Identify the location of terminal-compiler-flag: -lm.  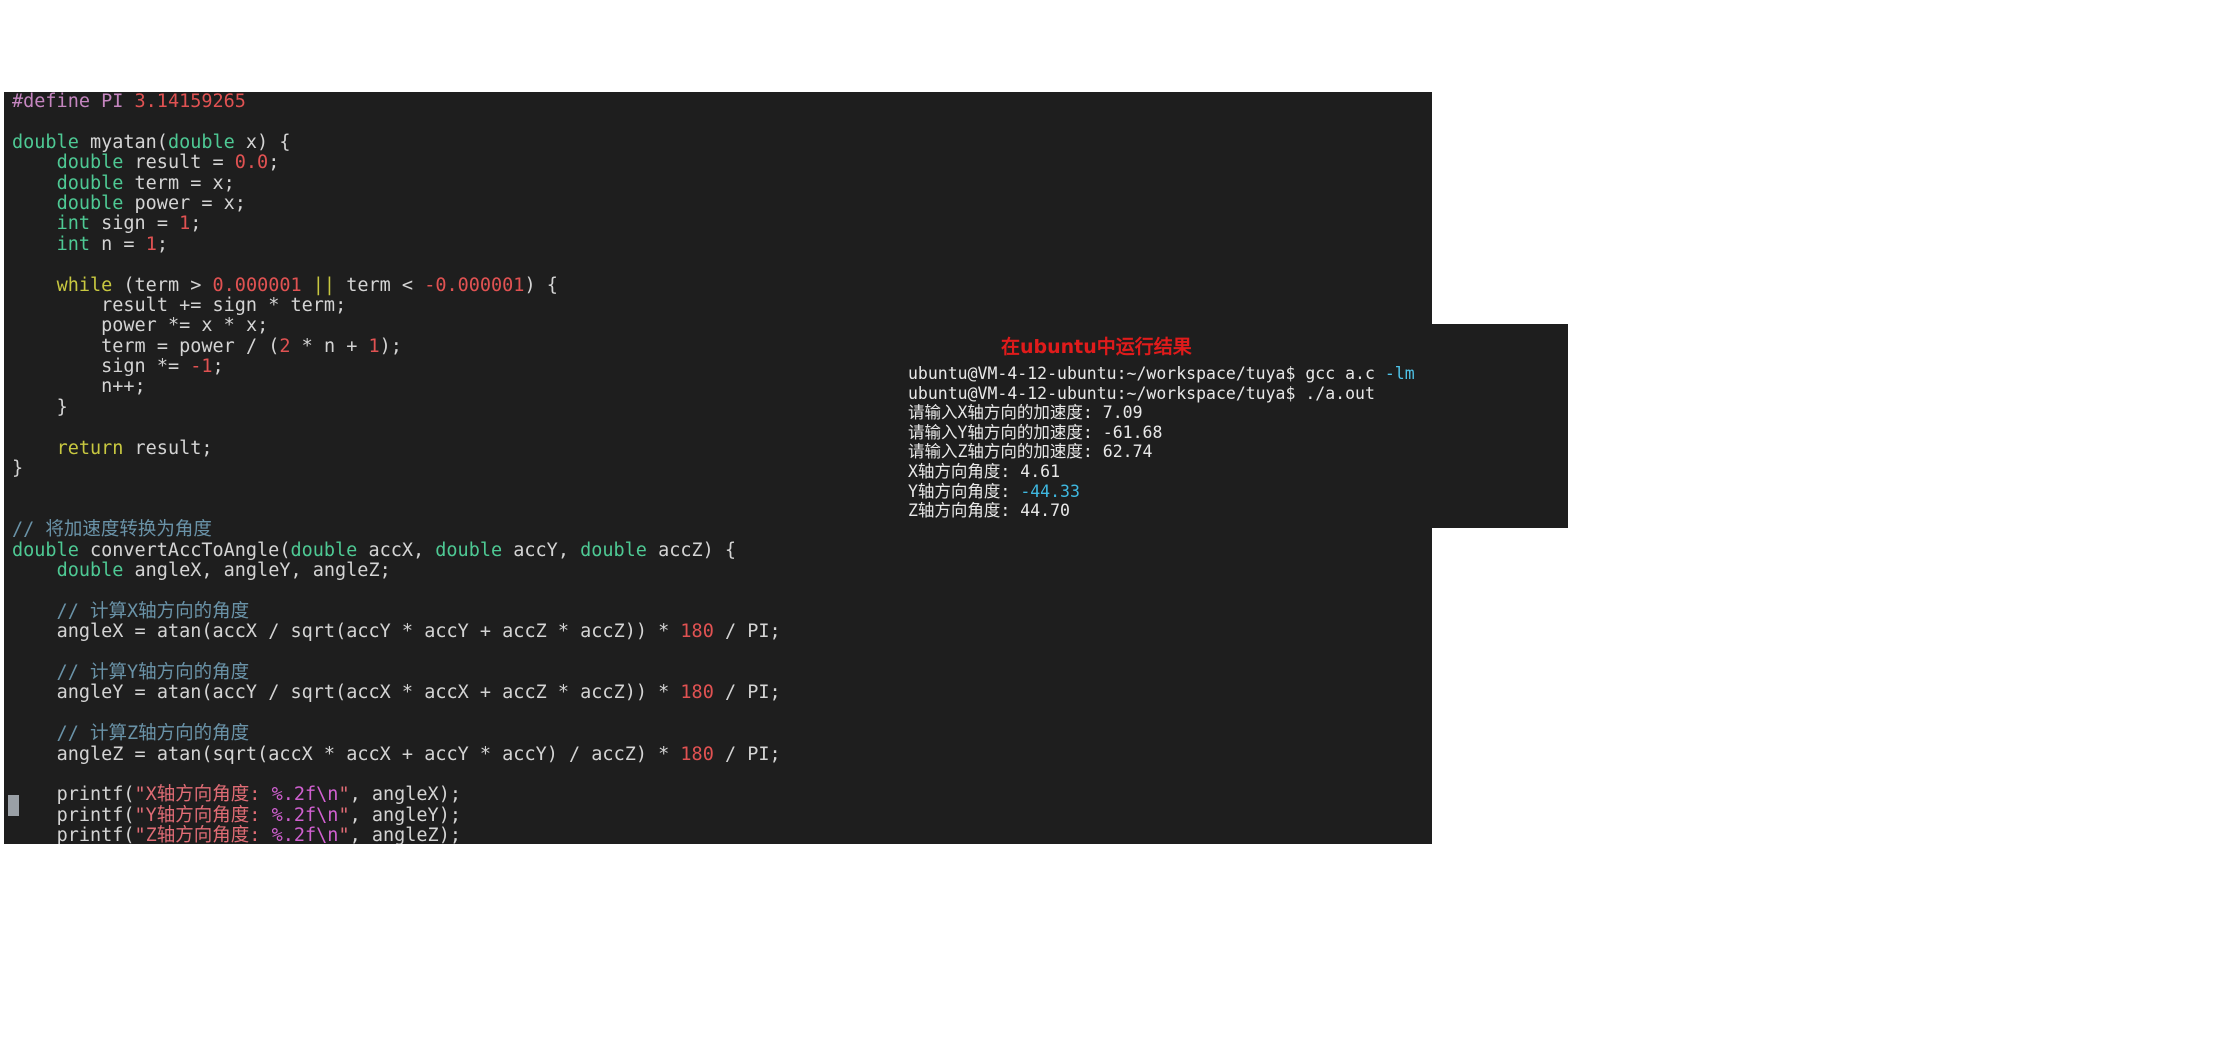
(1399, 373).